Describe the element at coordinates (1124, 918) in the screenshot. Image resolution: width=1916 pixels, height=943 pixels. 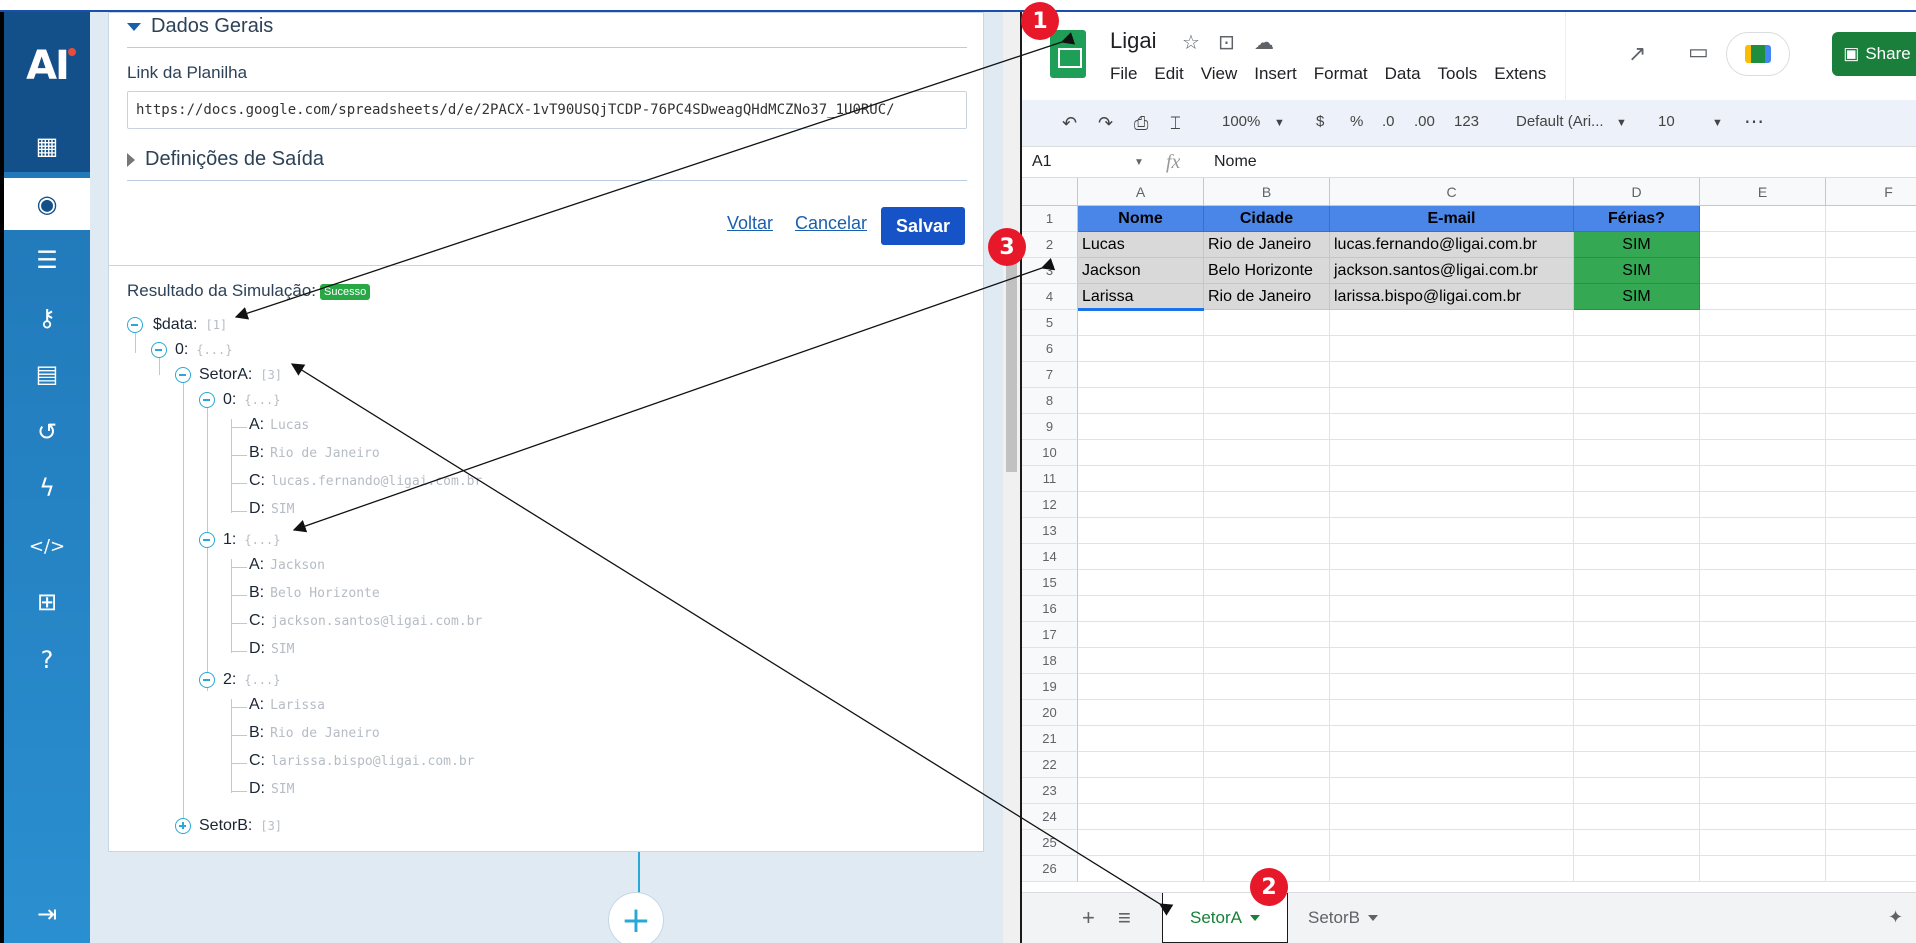
I see `all-sheets-button: ≡` at that location.